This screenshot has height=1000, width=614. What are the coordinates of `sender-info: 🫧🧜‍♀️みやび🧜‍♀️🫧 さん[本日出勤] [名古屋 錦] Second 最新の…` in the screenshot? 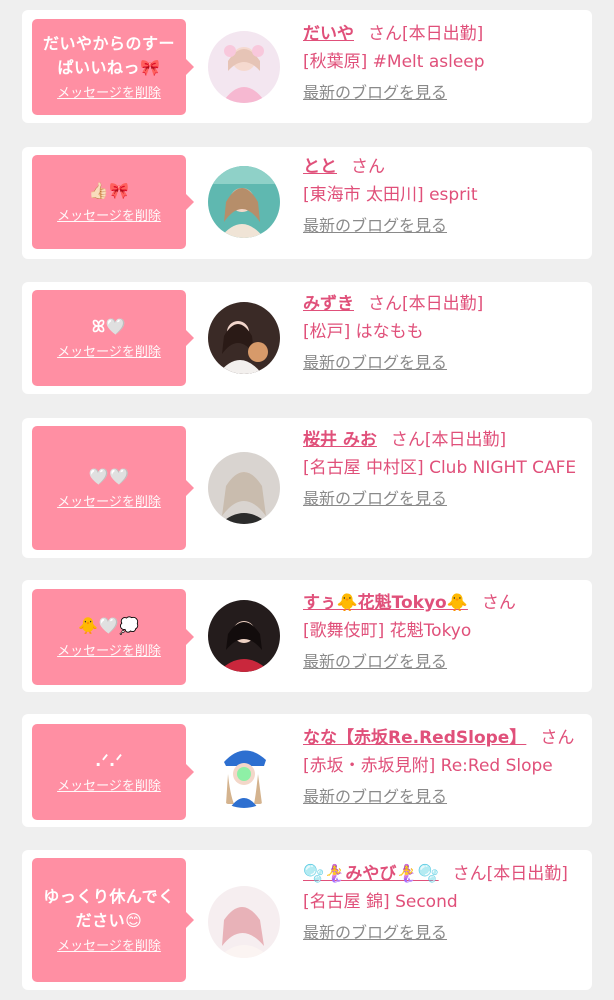 It's located at (442, 903).